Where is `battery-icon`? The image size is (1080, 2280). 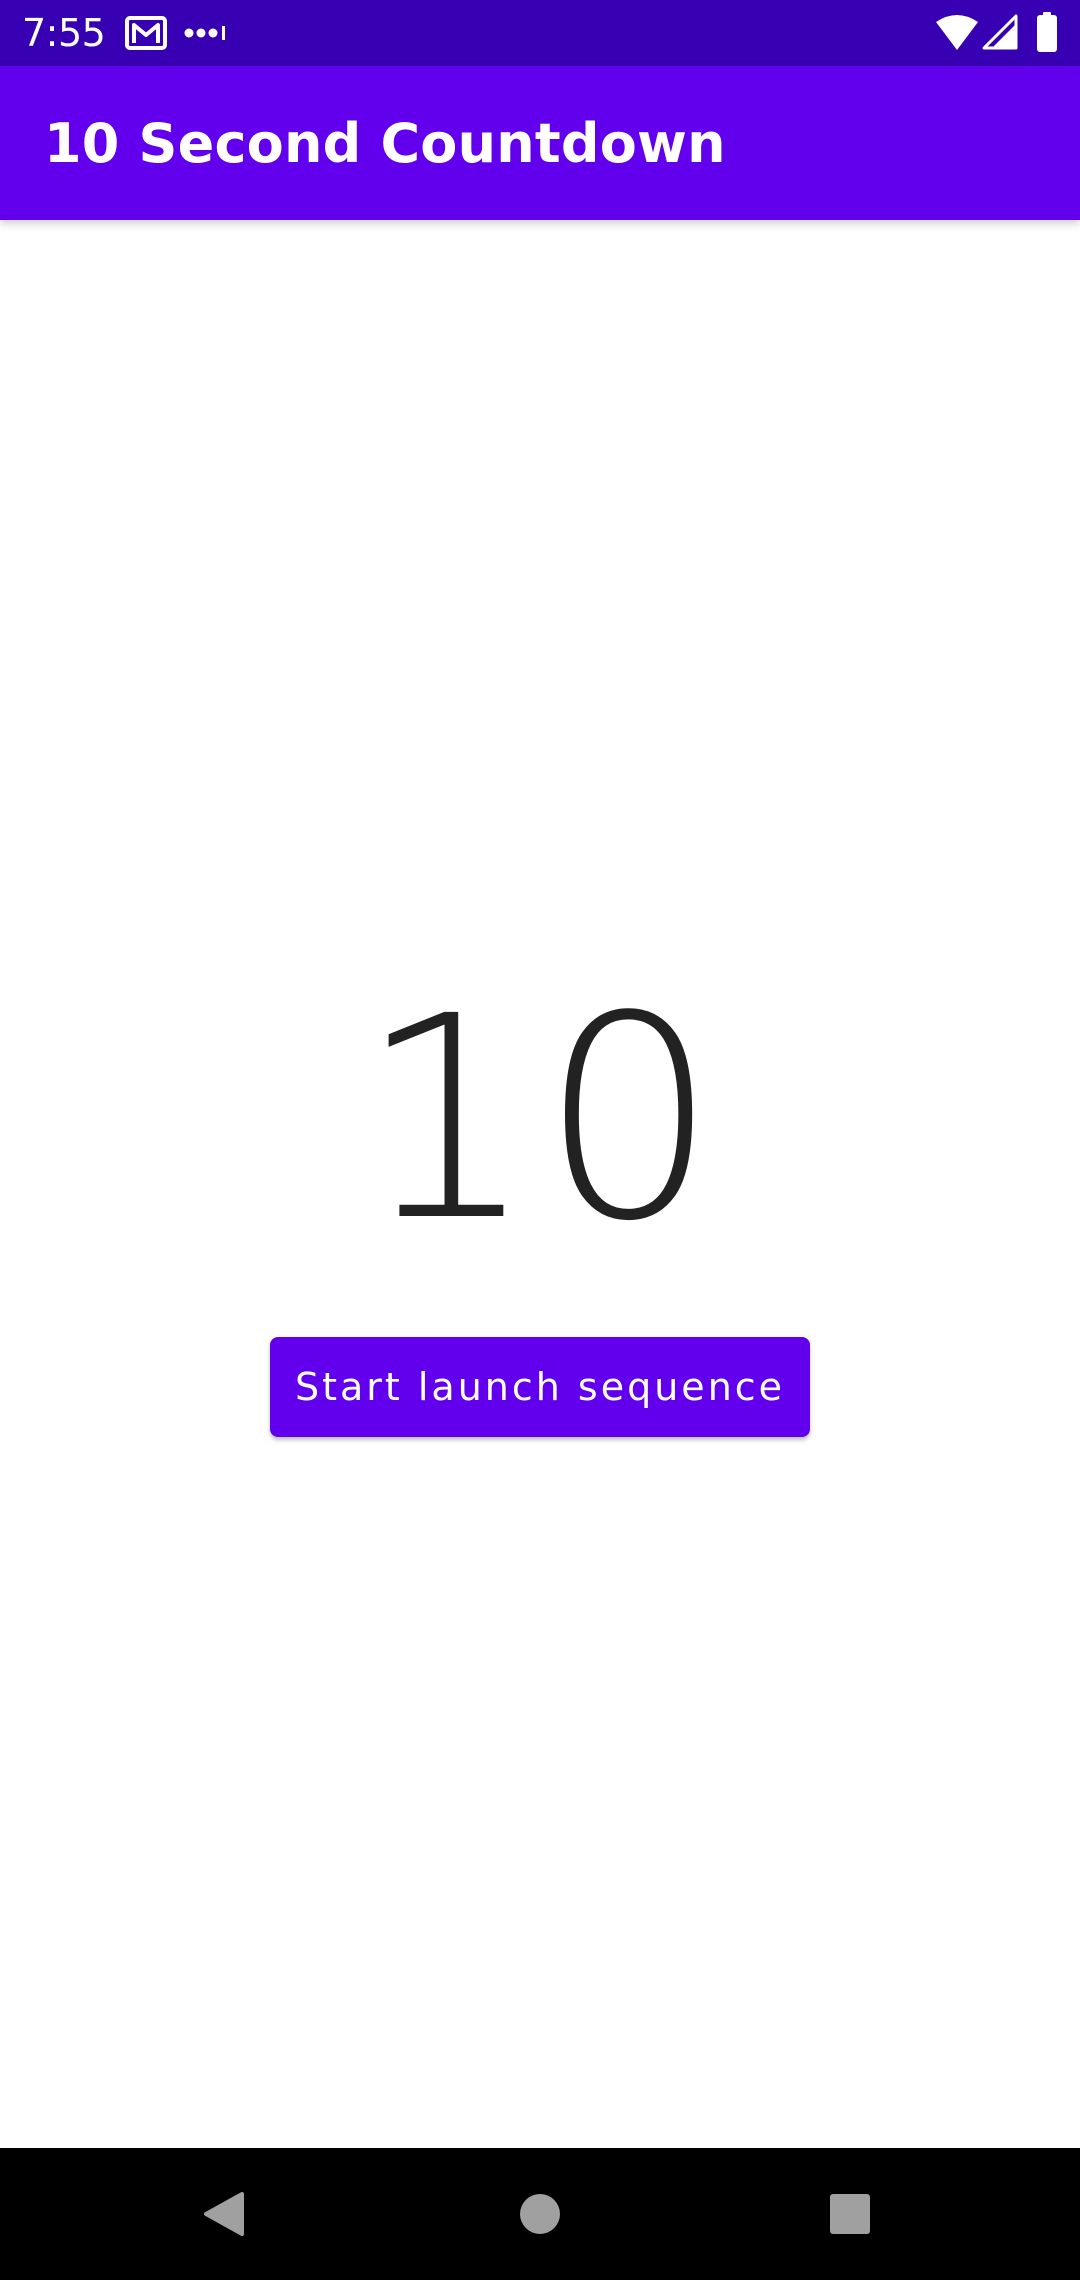 battery-icon is located at coordinates (1047, 32).